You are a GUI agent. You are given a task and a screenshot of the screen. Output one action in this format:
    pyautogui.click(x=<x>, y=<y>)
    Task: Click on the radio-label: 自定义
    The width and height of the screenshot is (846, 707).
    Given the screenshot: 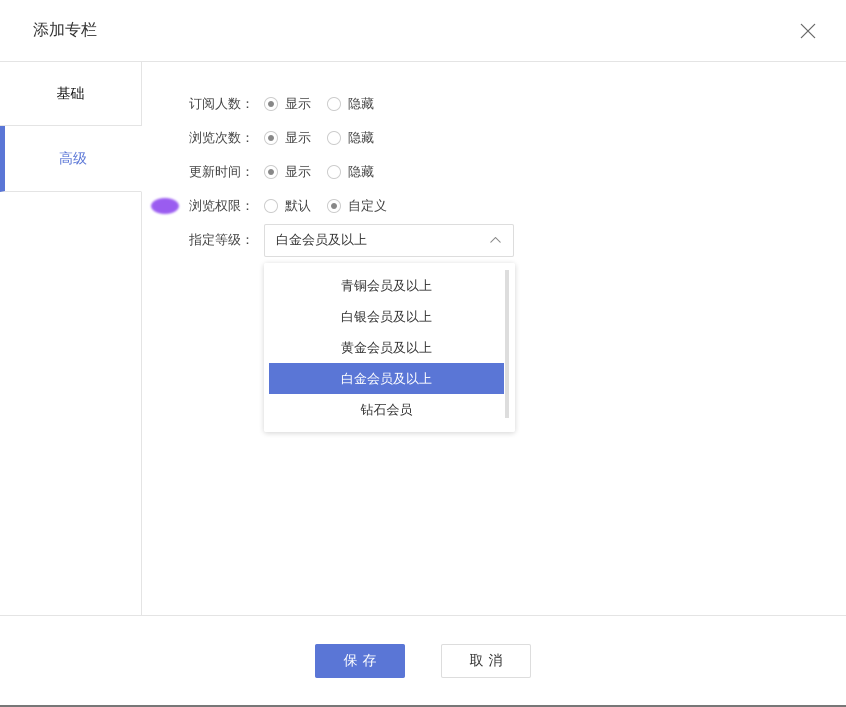 What is the action you would take?
    pyautogui.click(x=367, y=206)
    